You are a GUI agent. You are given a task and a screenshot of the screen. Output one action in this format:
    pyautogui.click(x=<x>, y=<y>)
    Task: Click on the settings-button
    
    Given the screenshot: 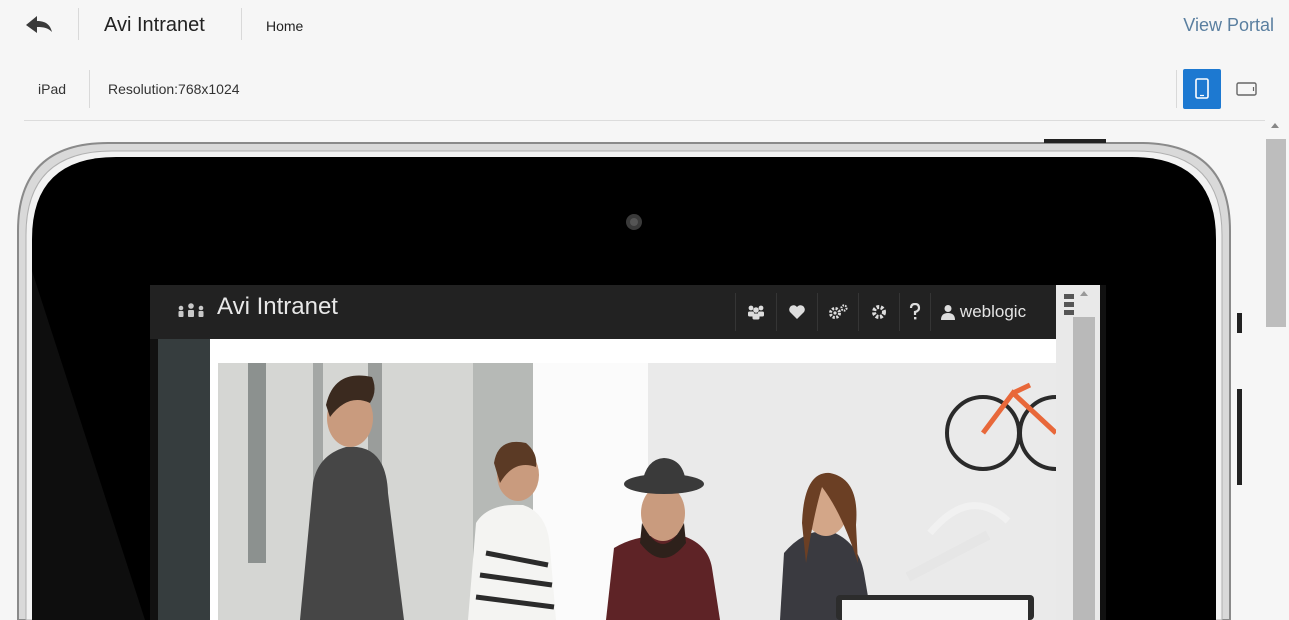 What is the action you would take?
    pyautogui.click(x=878, y=312)
    